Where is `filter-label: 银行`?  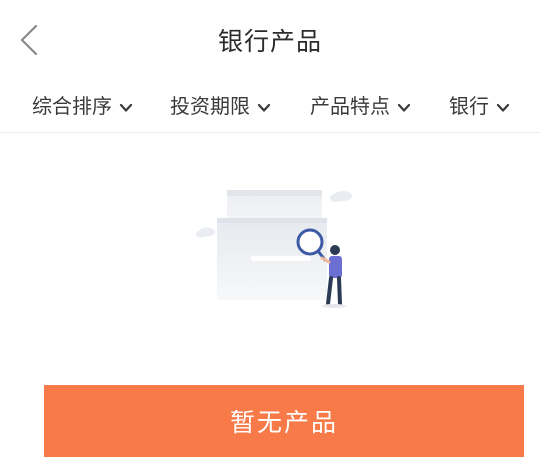 filter-label: 银行 is located at coordinates (469, 106).